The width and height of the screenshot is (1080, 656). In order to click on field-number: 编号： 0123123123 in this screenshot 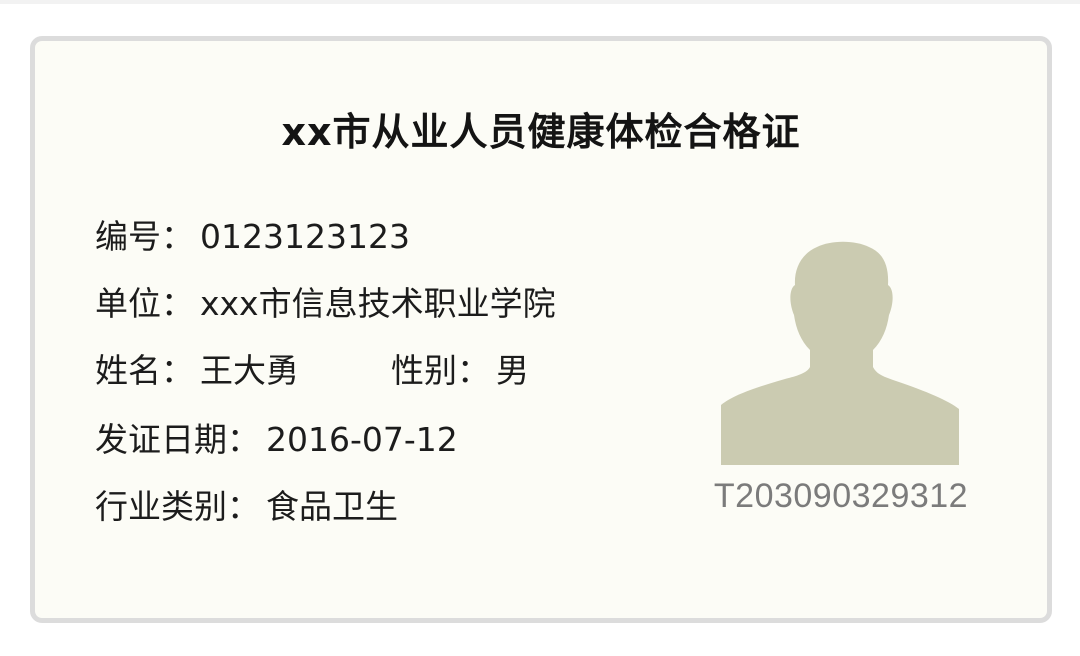, I will do `click(252, 237)`.